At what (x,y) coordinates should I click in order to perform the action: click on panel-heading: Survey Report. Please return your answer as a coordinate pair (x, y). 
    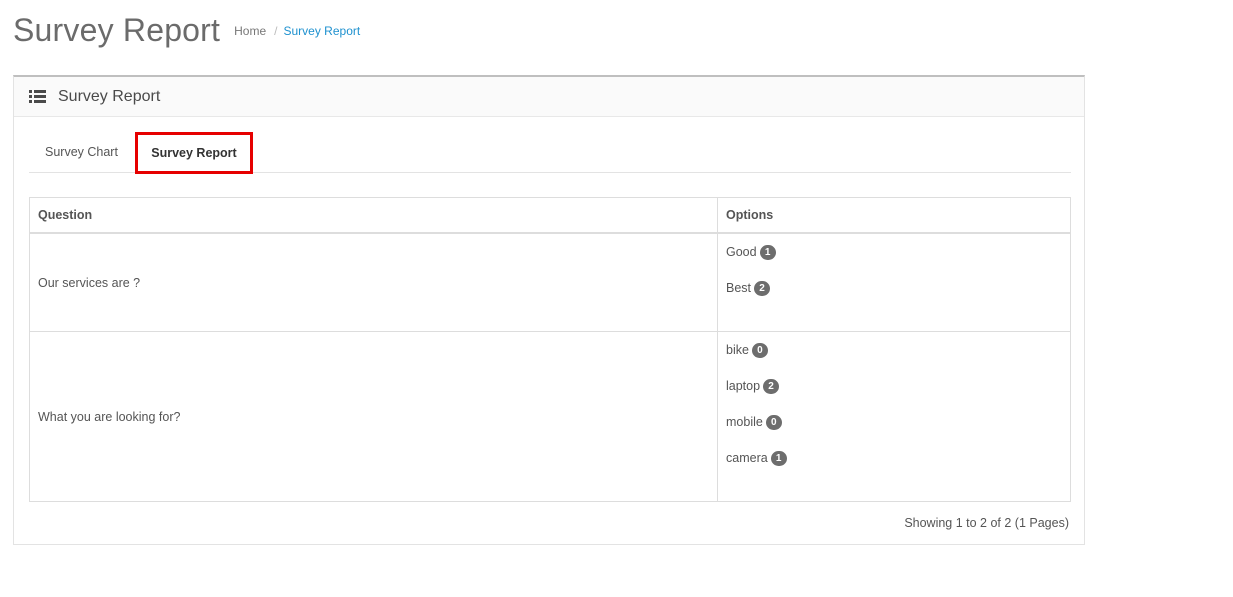
    Looking at the image, I should click on (549, 97).